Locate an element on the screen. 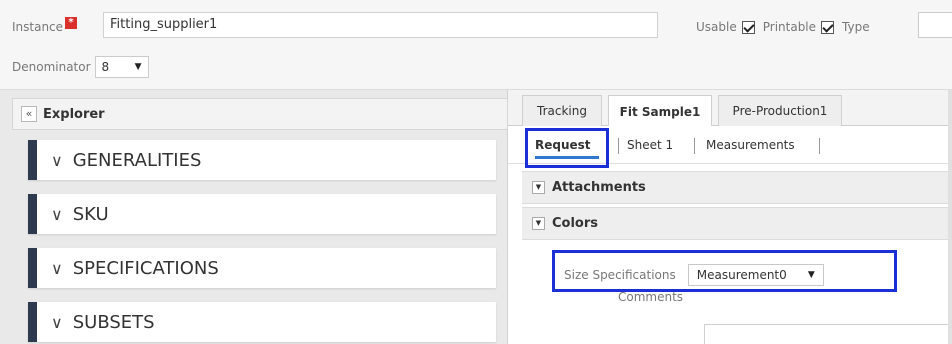 The height and width of the screenshot is (344, 952). denominator-row: Denominator 8 ▼ is located at coordinates (80, 67).